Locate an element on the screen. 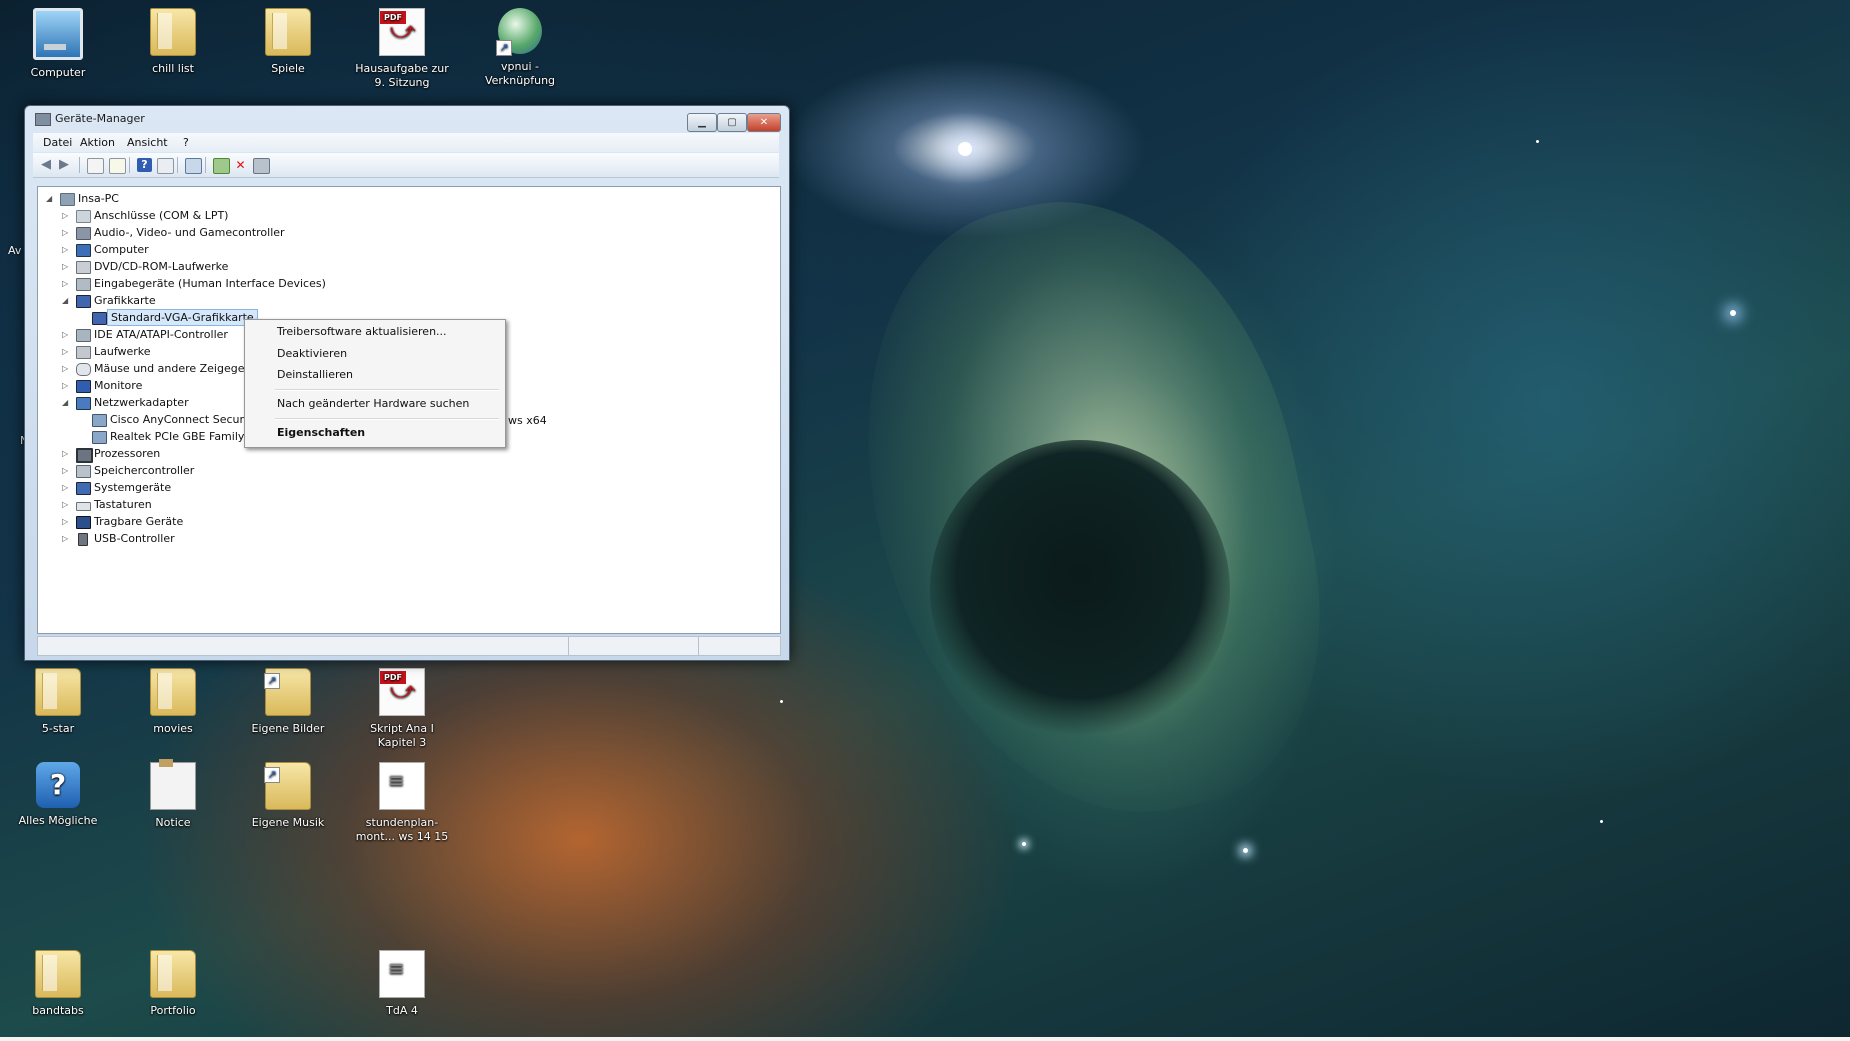 This screenshot has width=1850, height=1041. clipboard-icon is located at coordinates (173, 784).